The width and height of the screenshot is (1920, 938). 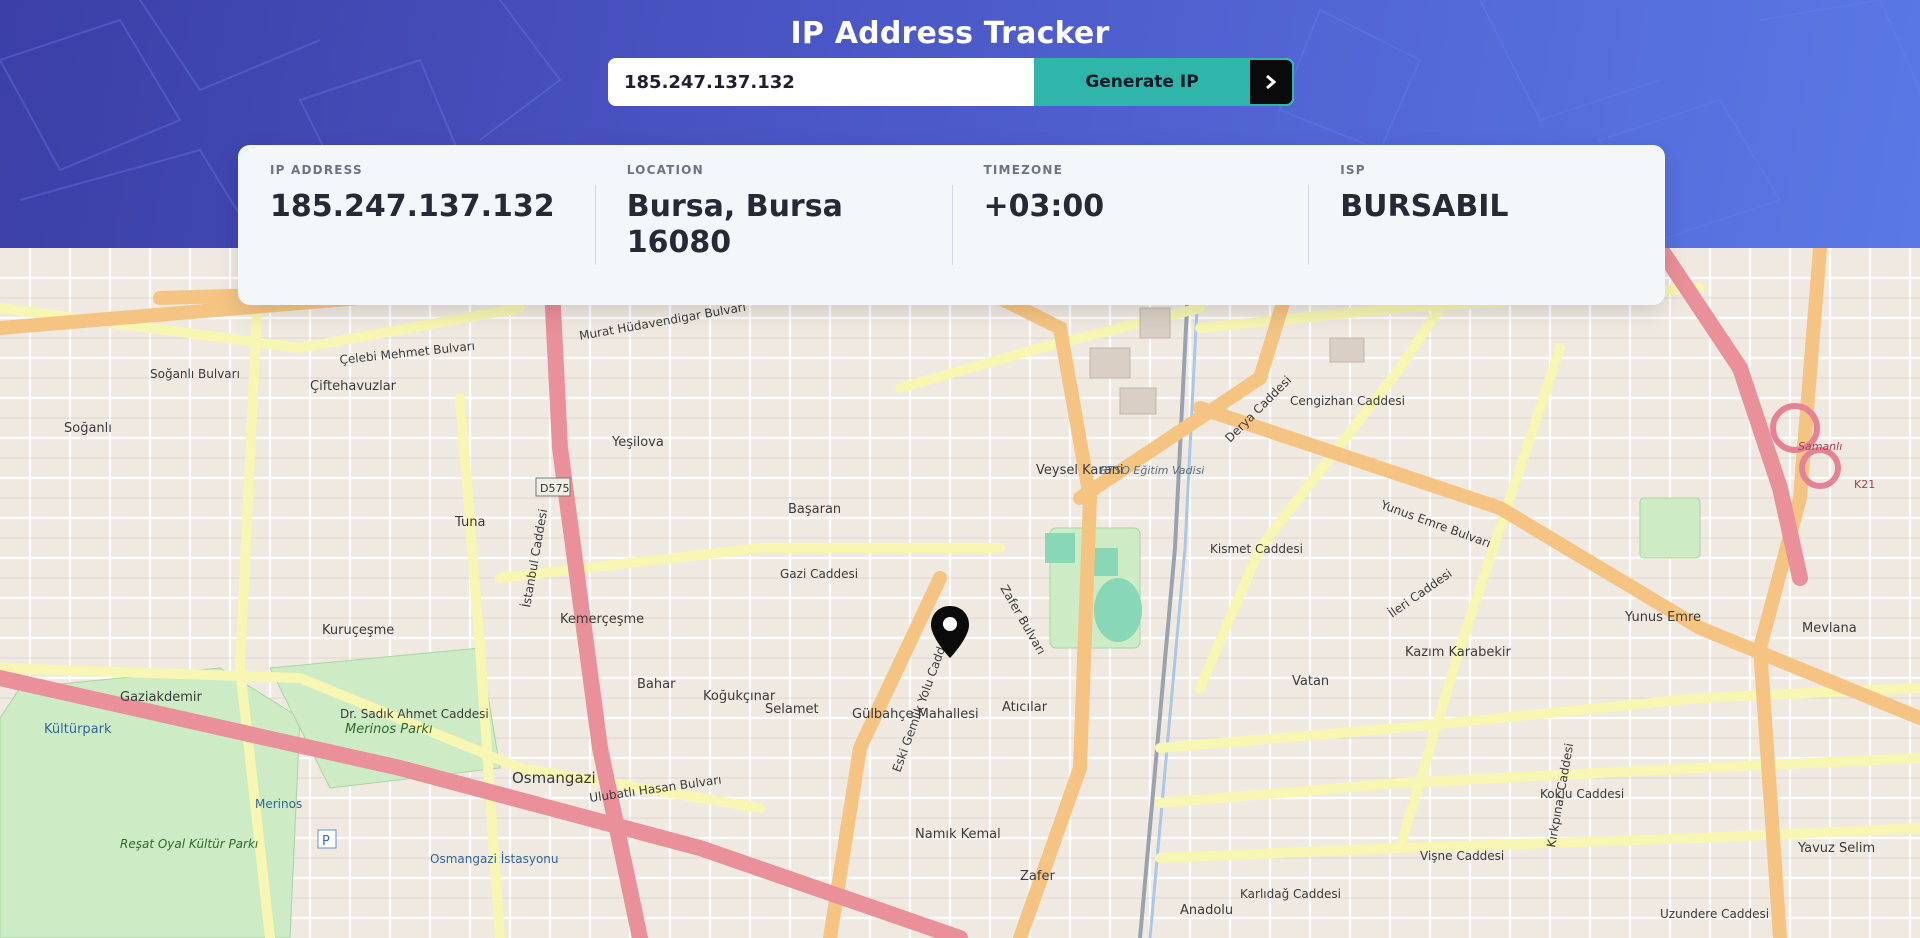 What do you see at coordinates (1290, 894) in the screenshot?
I see `street-karlidag: Karlıdağ Caddesi` at bounding box center [1290, 894].